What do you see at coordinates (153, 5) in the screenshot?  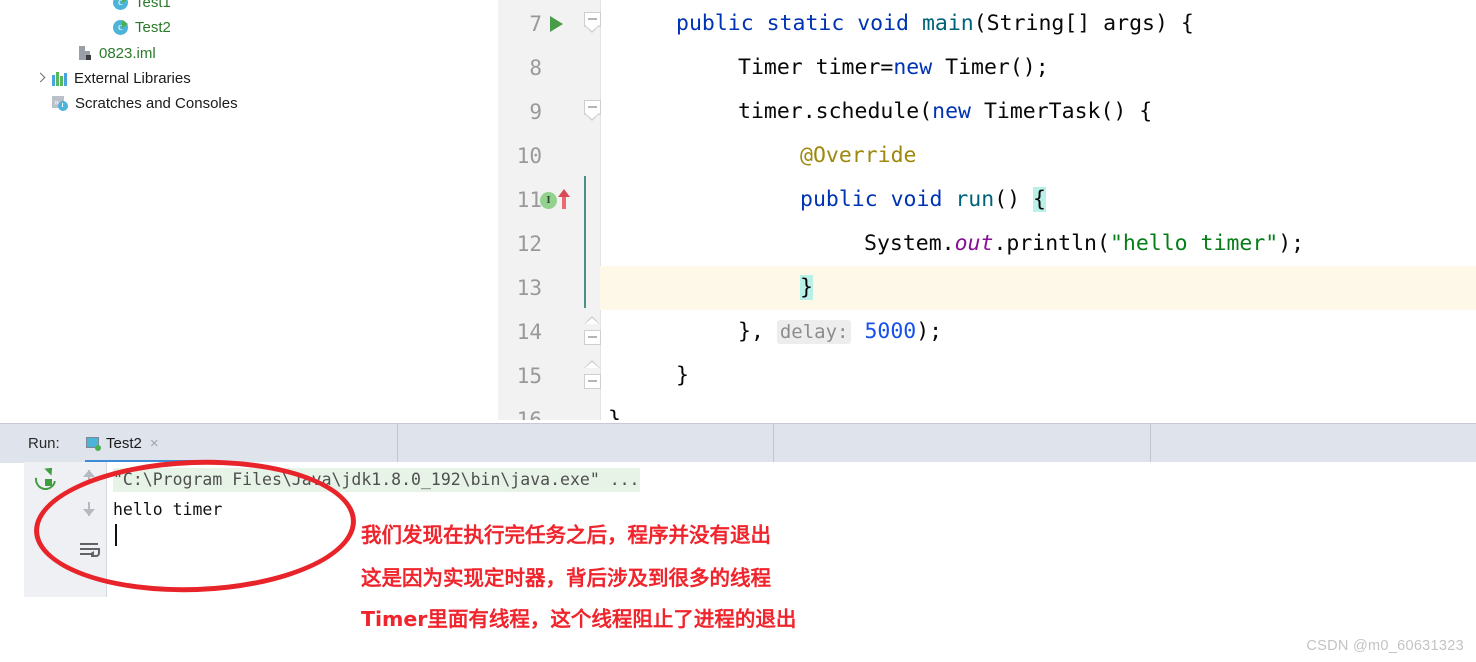 I see `tree-item-label: Test1` at bounding box center [153, 5].